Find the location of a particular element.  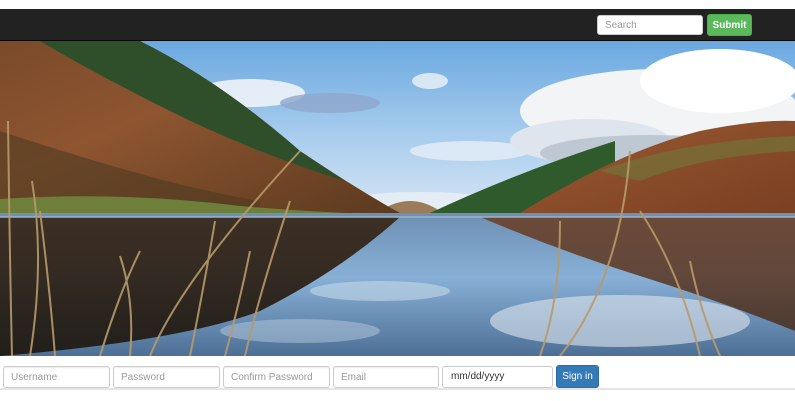

search-input is located at coordinates (650, 25).